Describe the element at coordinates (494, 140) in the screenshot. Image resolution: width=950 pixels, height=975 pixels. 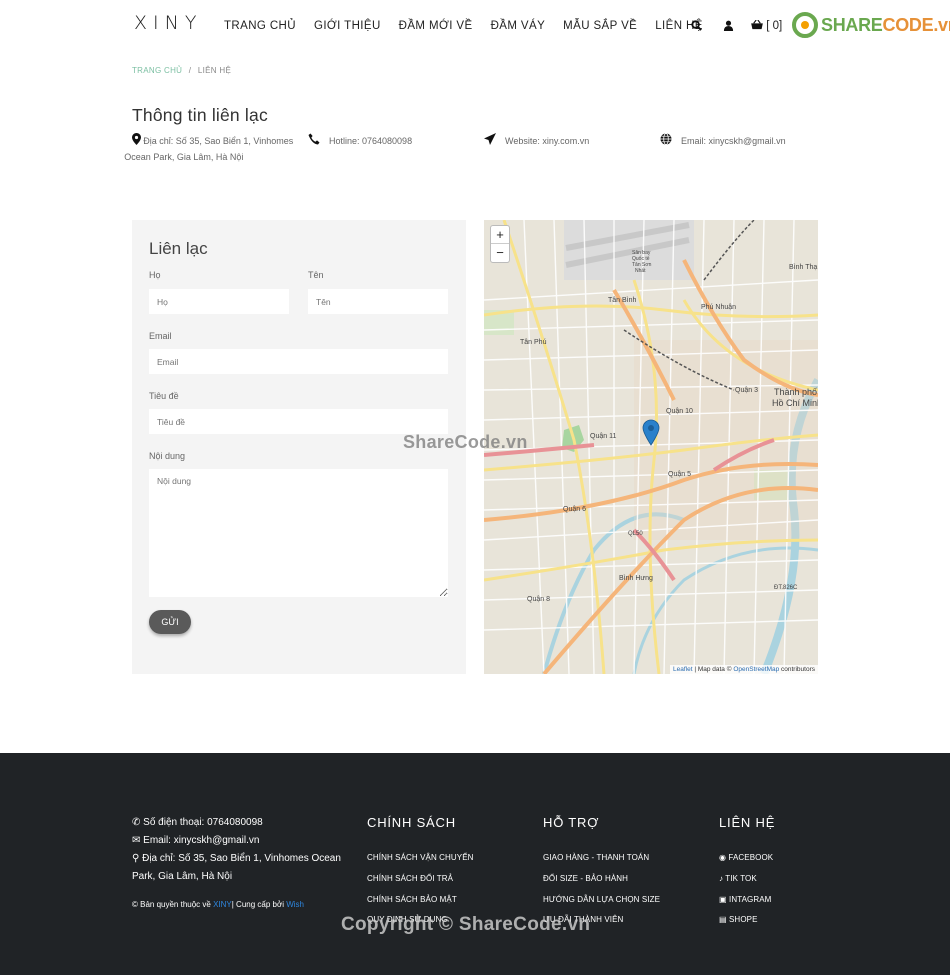
I see `paper-plane-icon` at that location.